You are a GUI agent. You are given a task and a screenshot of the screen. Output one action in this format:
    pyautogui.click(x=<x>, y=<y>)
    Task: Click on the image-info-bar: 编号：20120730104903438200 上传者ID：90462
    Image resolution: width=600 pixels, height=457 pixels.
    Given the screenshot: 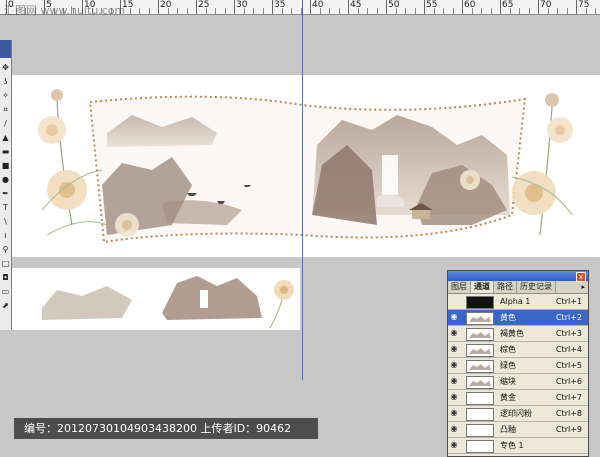 What is the action you would take?
    pyautogui.click(x=166, y=428)
    